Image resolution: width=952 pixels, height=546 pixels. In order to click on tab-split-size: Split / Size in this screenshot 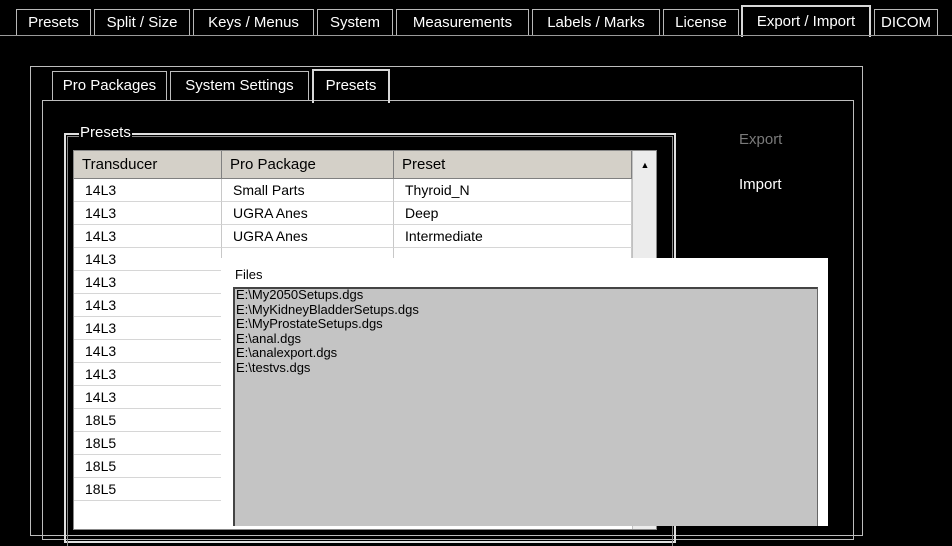, I will do `click(142, 22)`.